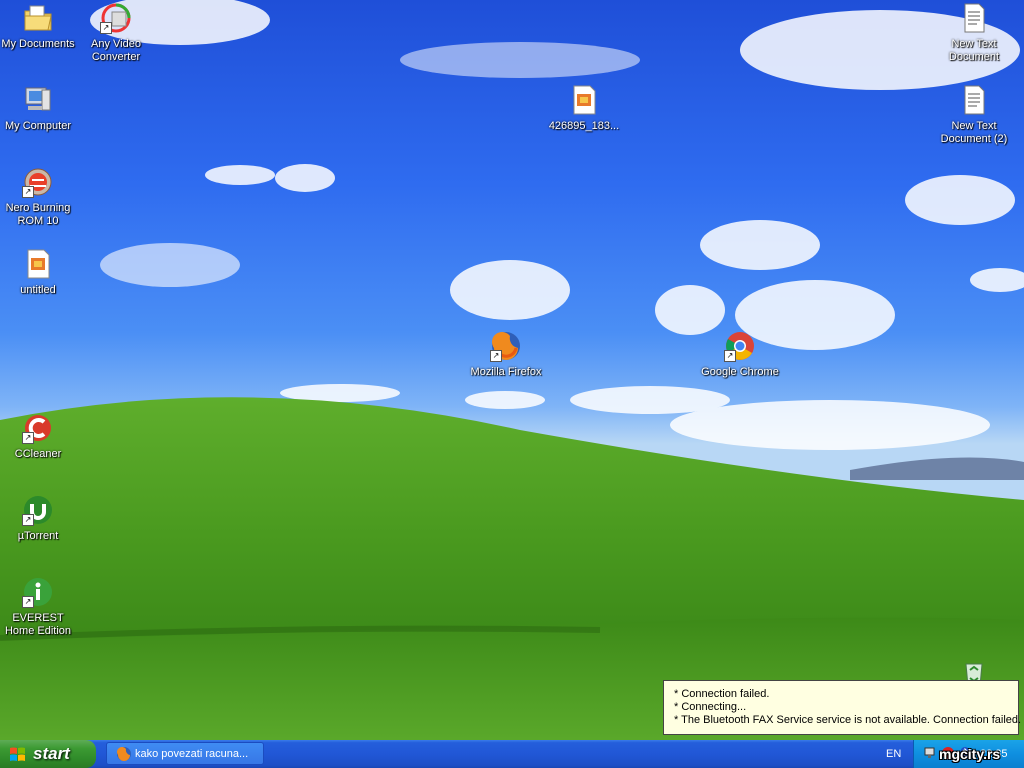 Image resolution: width=1024 pixels, height=768 pixels. I want to click on desktop-icon-label: untitled, so click(38, 290).